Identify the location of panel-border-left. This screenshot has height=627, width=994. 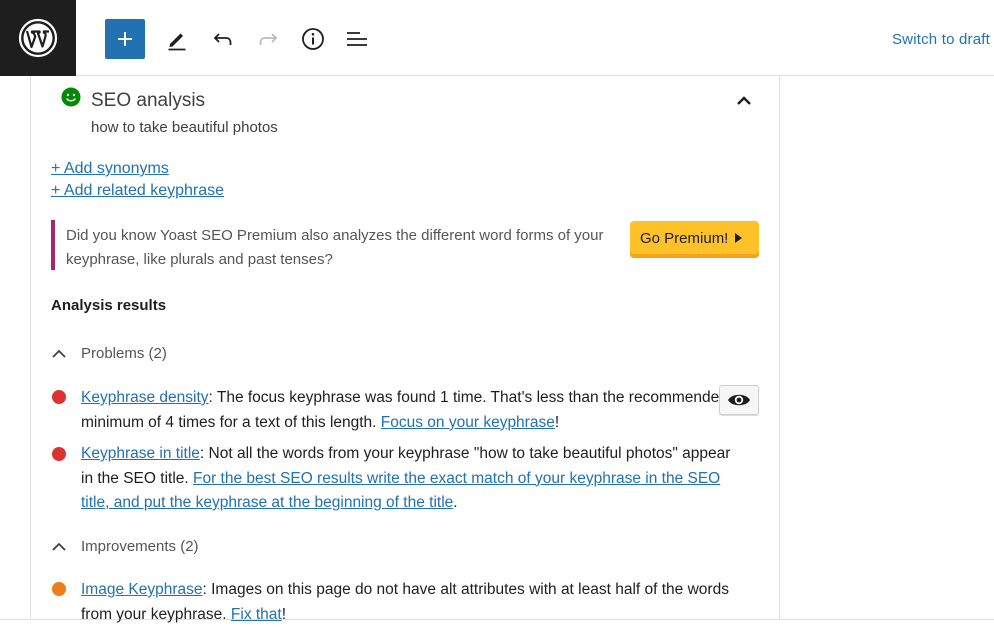
(30, 348).